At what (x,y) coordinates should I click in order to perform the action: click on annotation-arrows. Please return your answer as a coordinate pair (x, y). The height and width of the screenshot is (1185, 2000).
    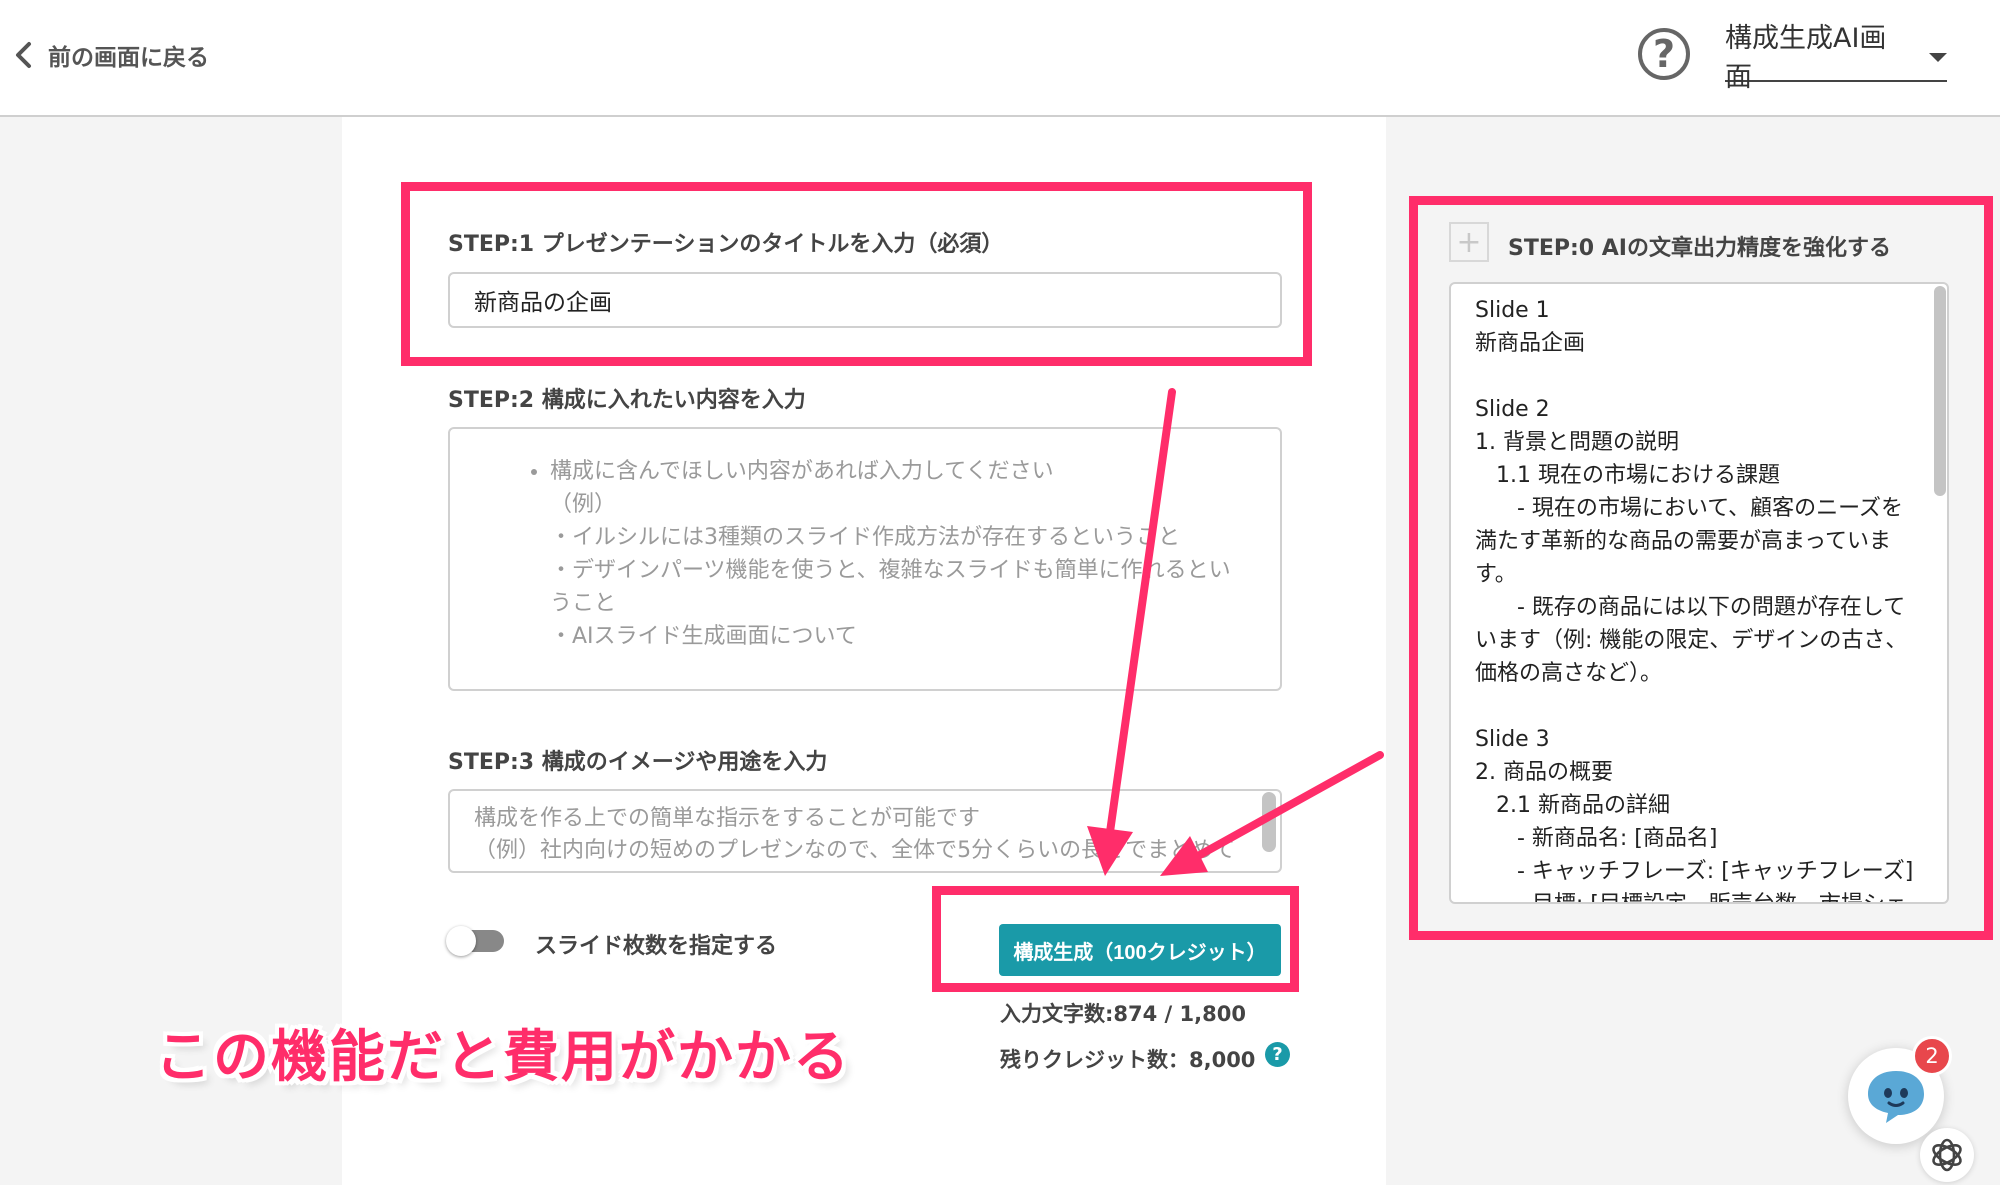
    Looking at the image, I should click on (1235, 632).